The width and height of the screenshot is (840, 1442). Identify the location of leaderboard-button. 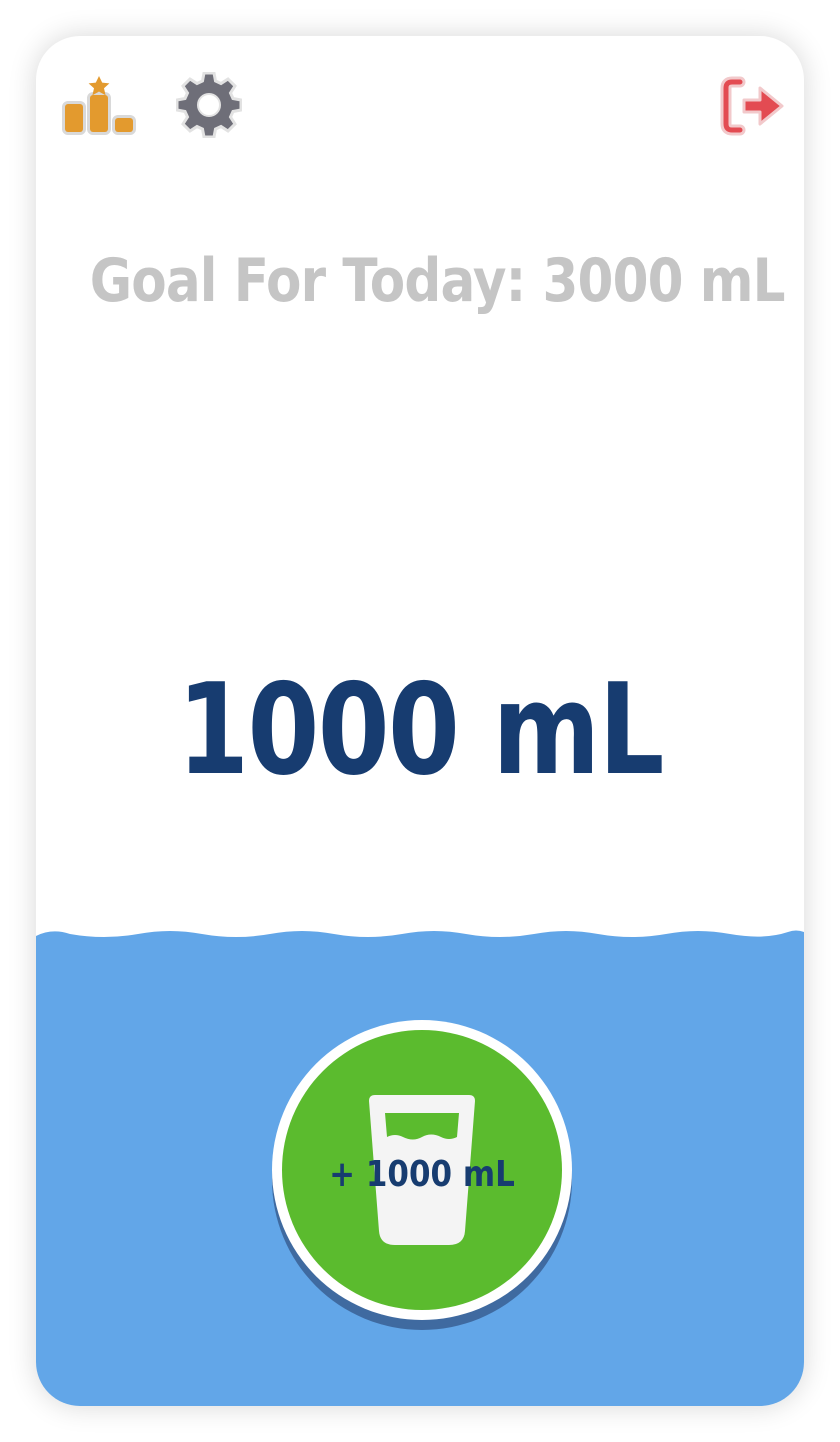
(100, 107).